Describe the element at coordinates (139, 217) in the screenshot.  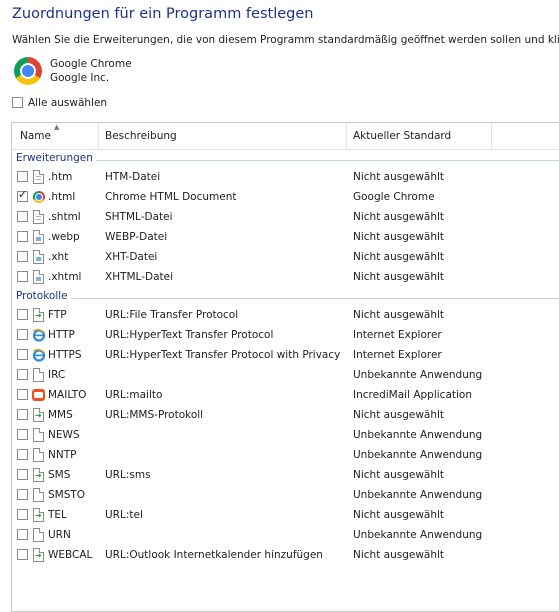
I see `item-description: SHTML-Datei` at that location.